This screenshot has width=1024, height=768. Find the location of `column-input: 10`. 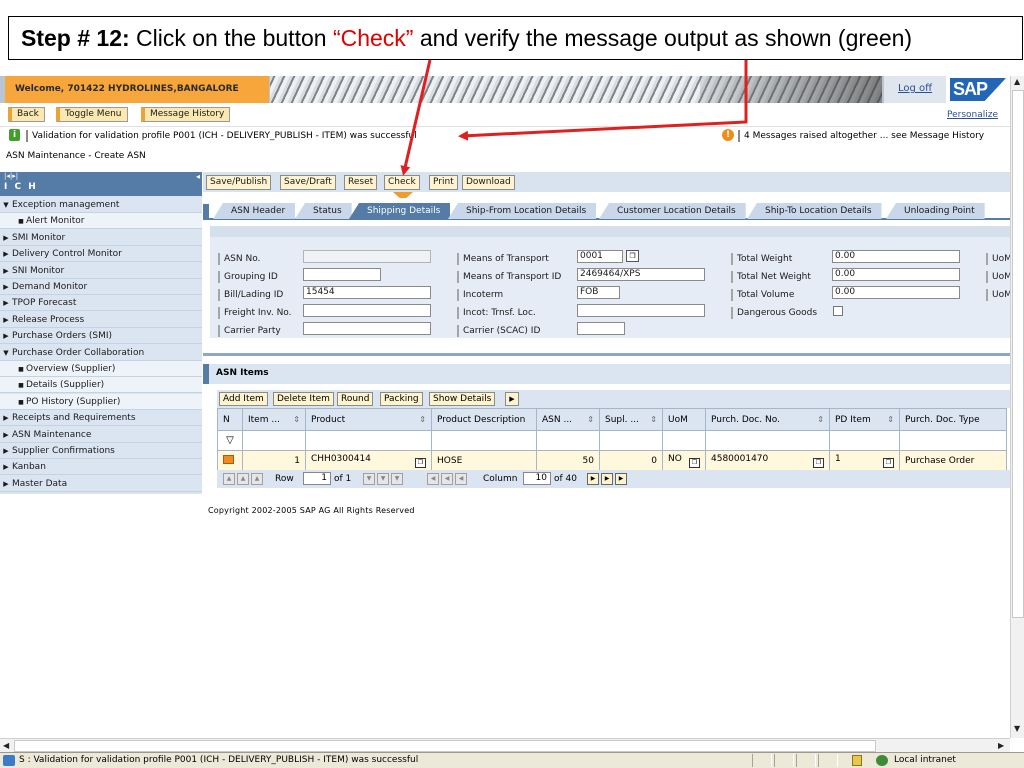

column-input: 10 is located at coordinates (537, 478).